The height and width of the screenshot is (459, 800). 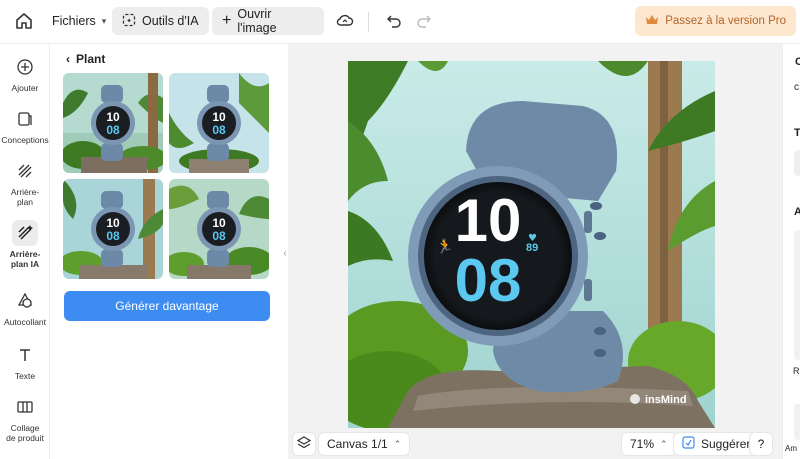 I want to click on rail-label: Ajouter, so click(x=25, y=88).